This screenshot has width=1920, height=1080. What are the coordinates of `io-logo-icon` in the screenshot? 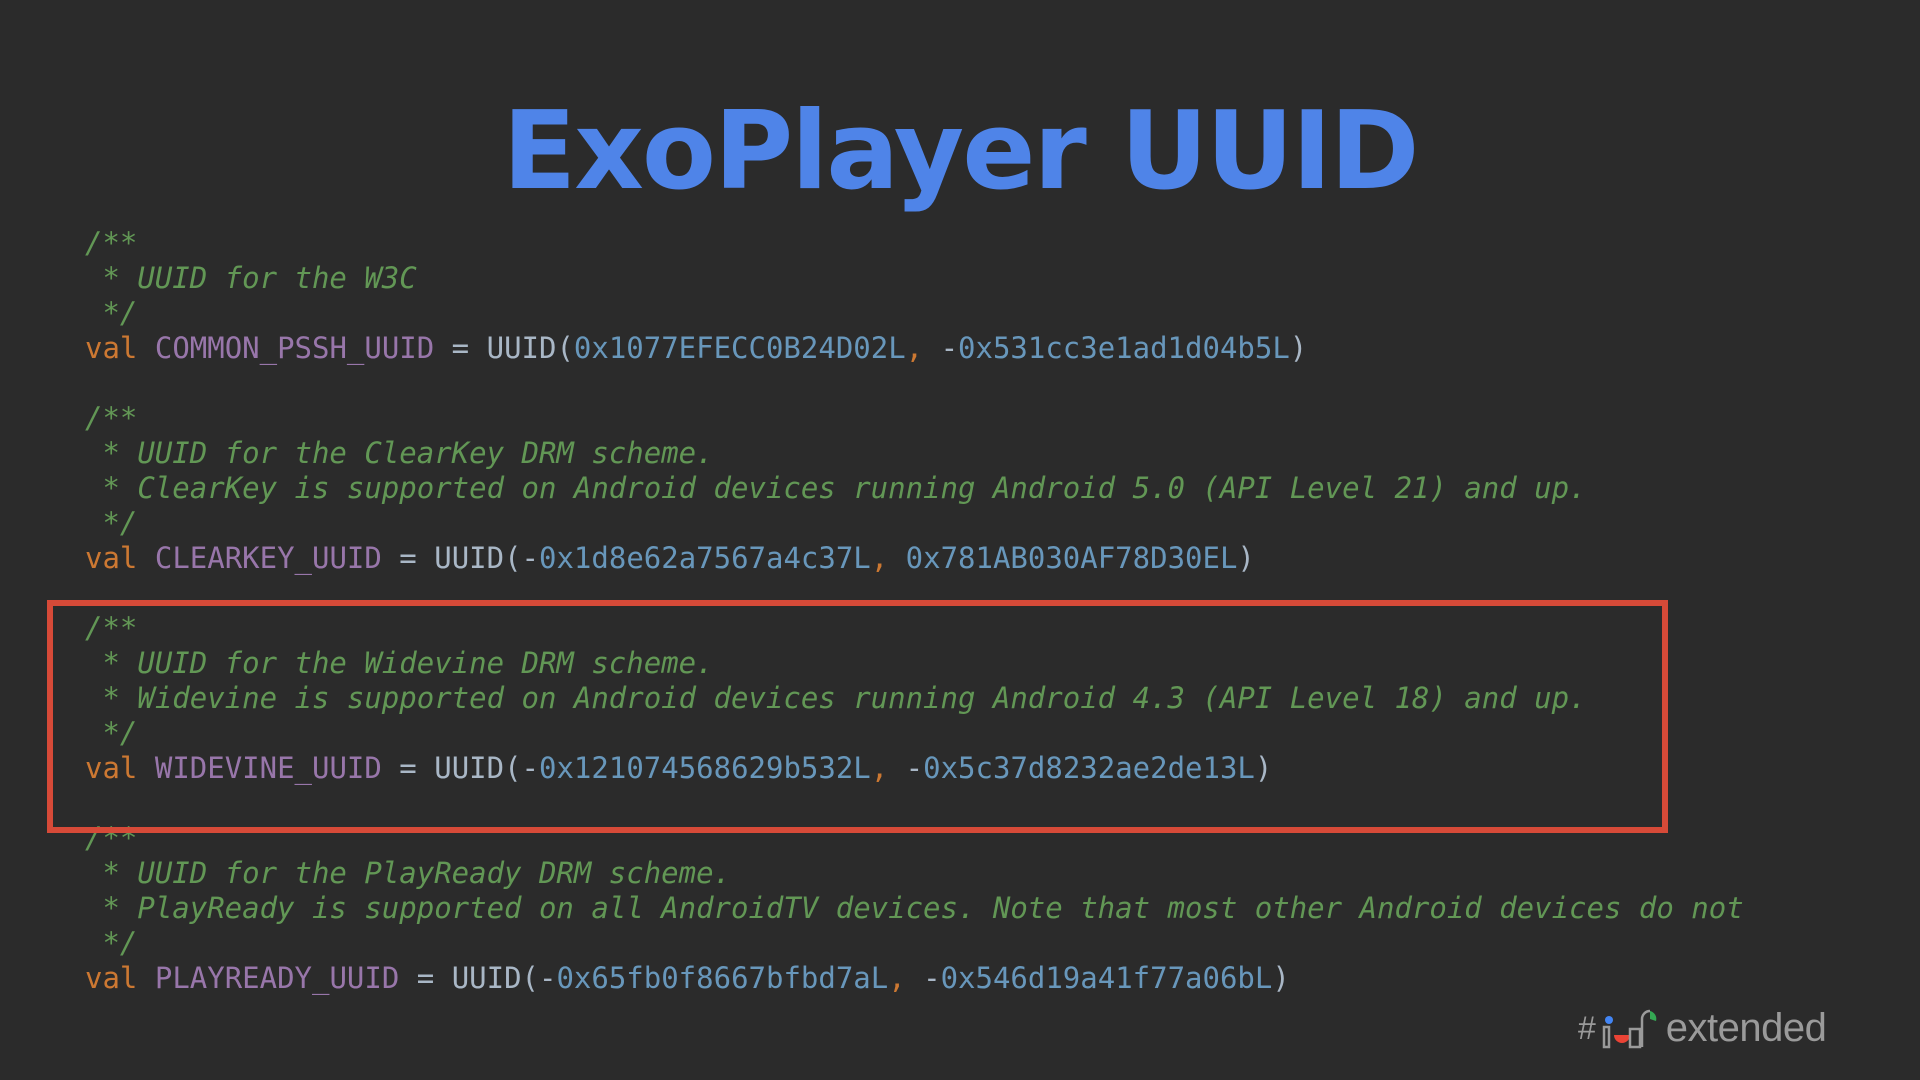 It's located at (1630, 1029).